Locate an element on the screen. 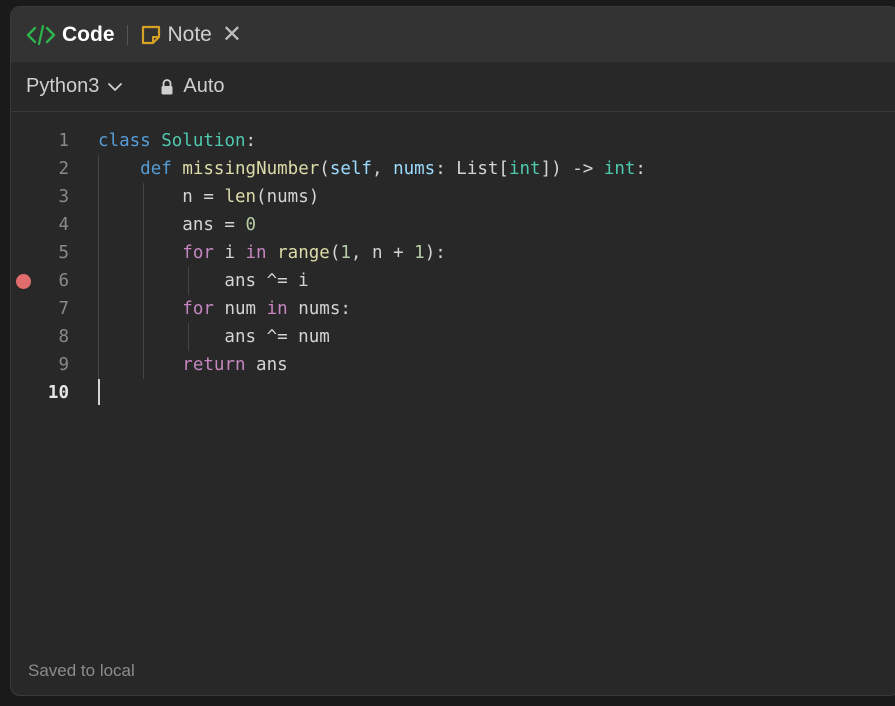 The height and width of the screenshot is (706, 895). code-line: 7 for num in nums: is located at coordinates (453, 309).